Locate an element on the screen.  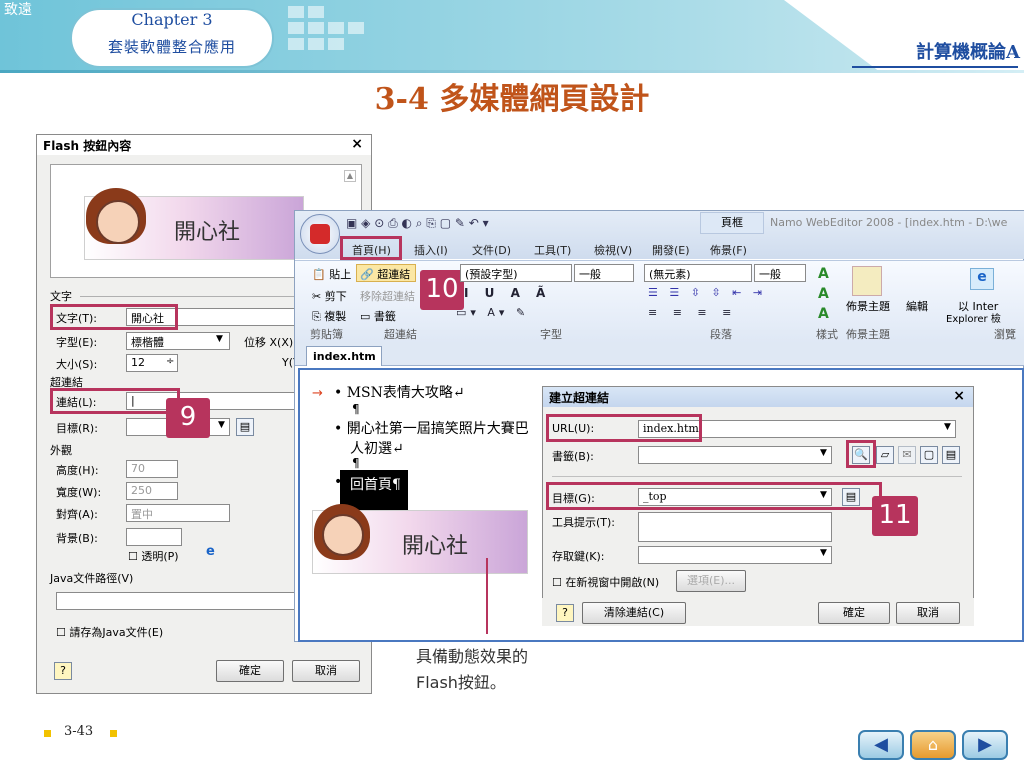
save-java-checkbox: ☐ 請存為Java文件(E) is located at coordinates (109, 632).